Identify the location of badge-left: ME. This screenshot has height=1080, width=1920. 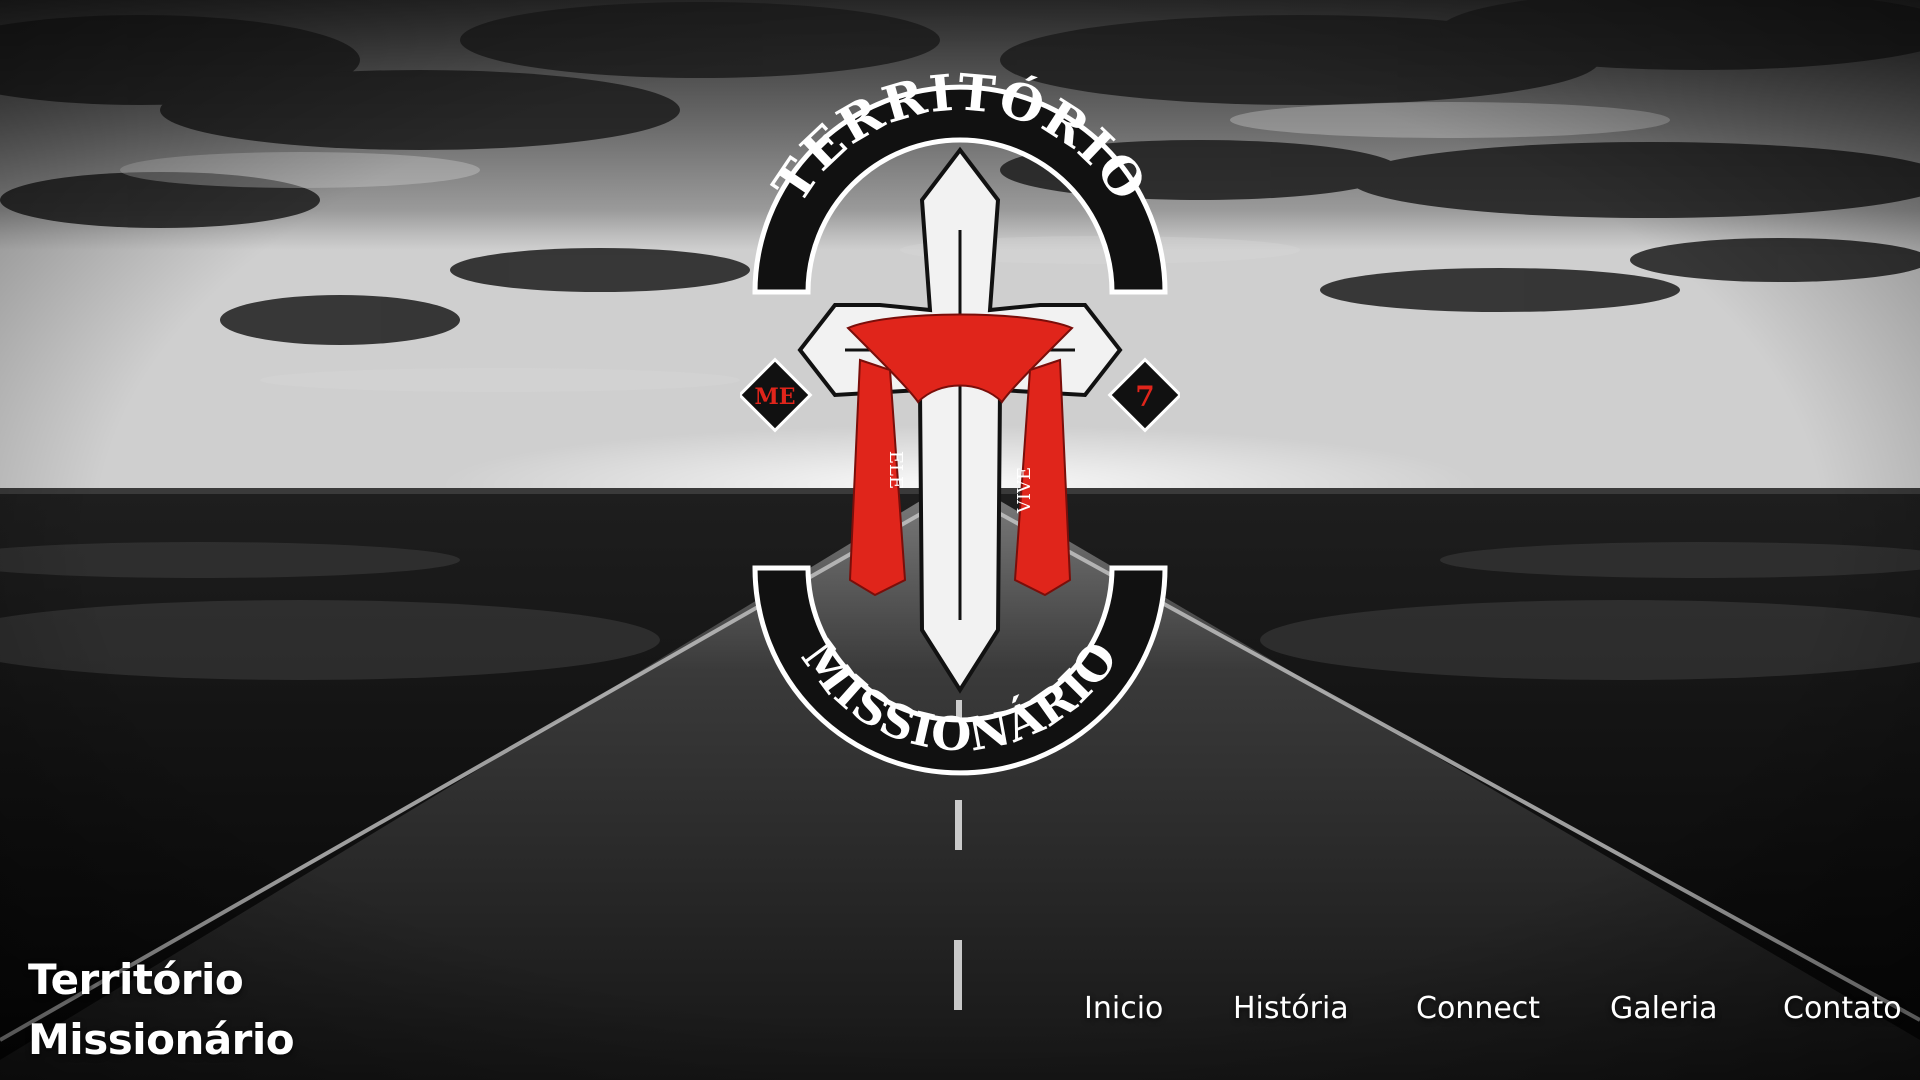
(776, 395).